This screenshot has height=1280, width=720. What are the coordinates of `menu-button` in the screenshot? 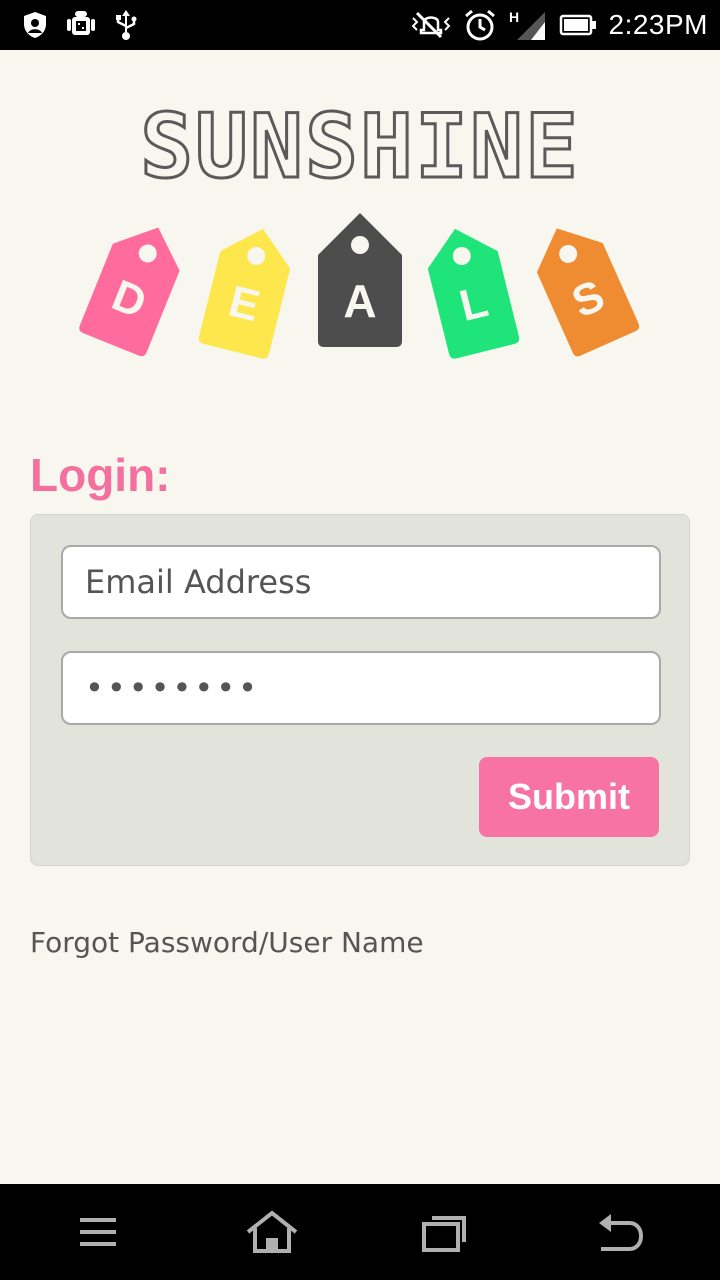 It's located at (98, 1232).